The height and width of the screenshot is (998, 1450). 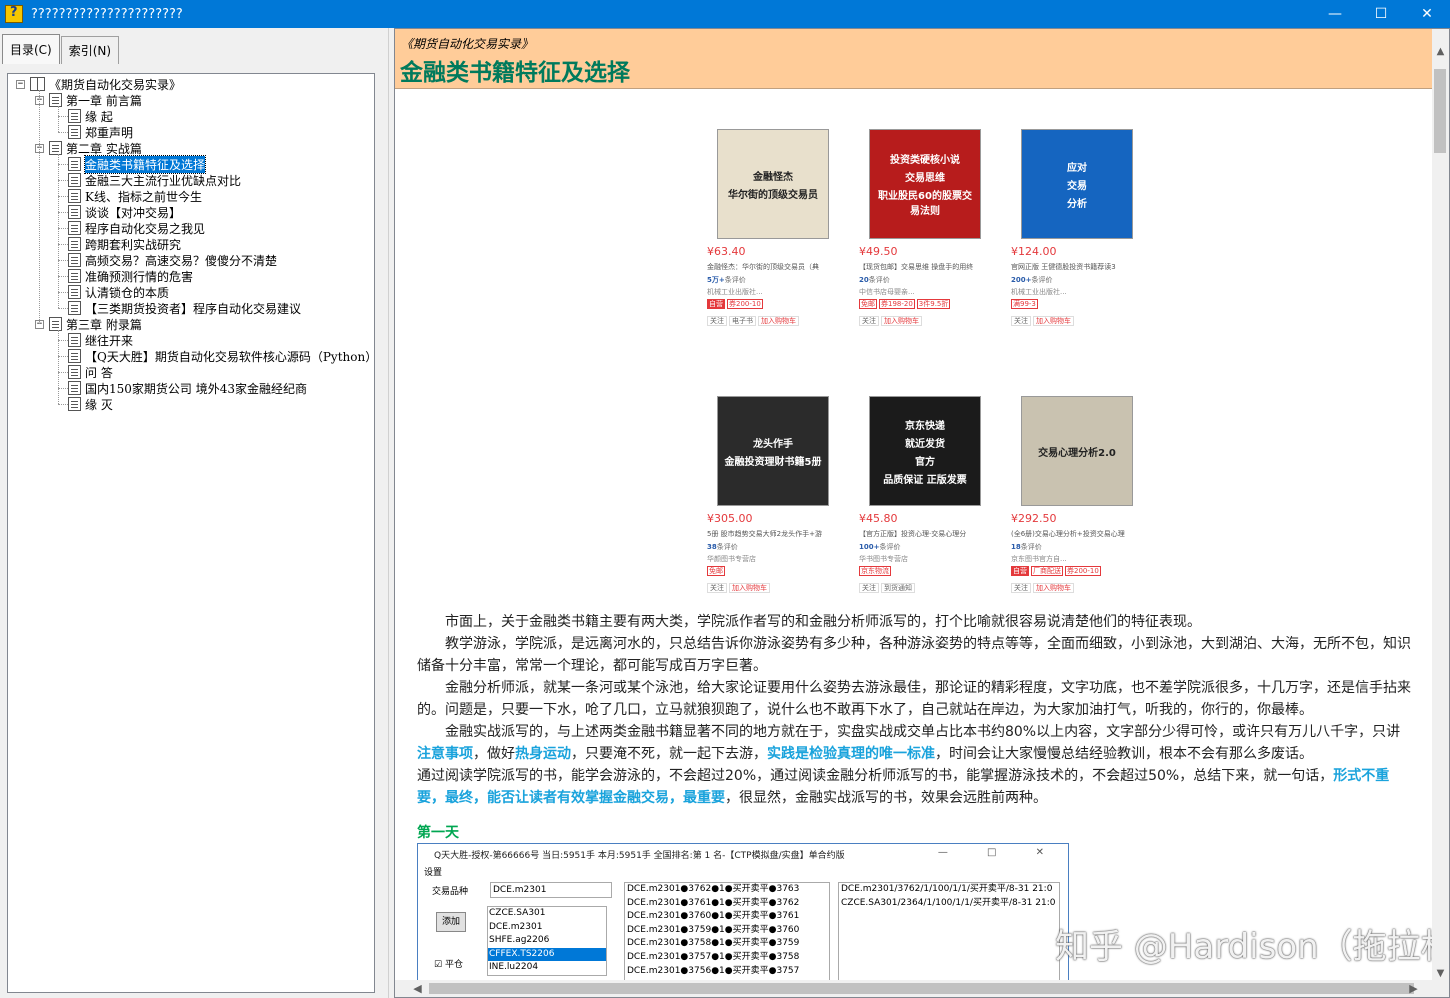 I want to click on product-price: ¥49.50, so click(x=878, y=251).